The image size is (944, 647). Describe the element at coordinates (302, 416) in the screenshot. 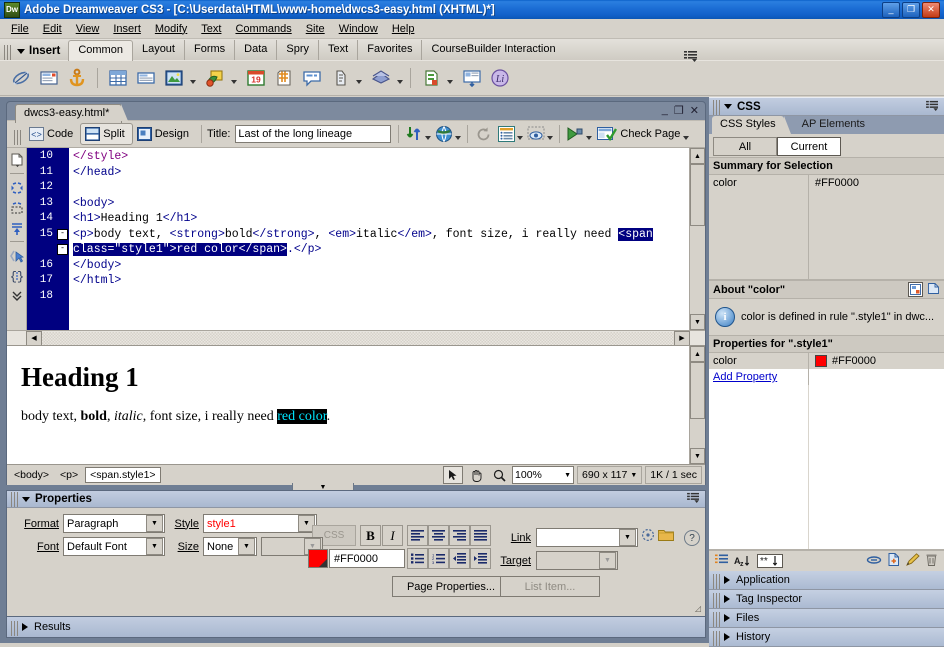

I see `design-text-selected: red color` at that location.